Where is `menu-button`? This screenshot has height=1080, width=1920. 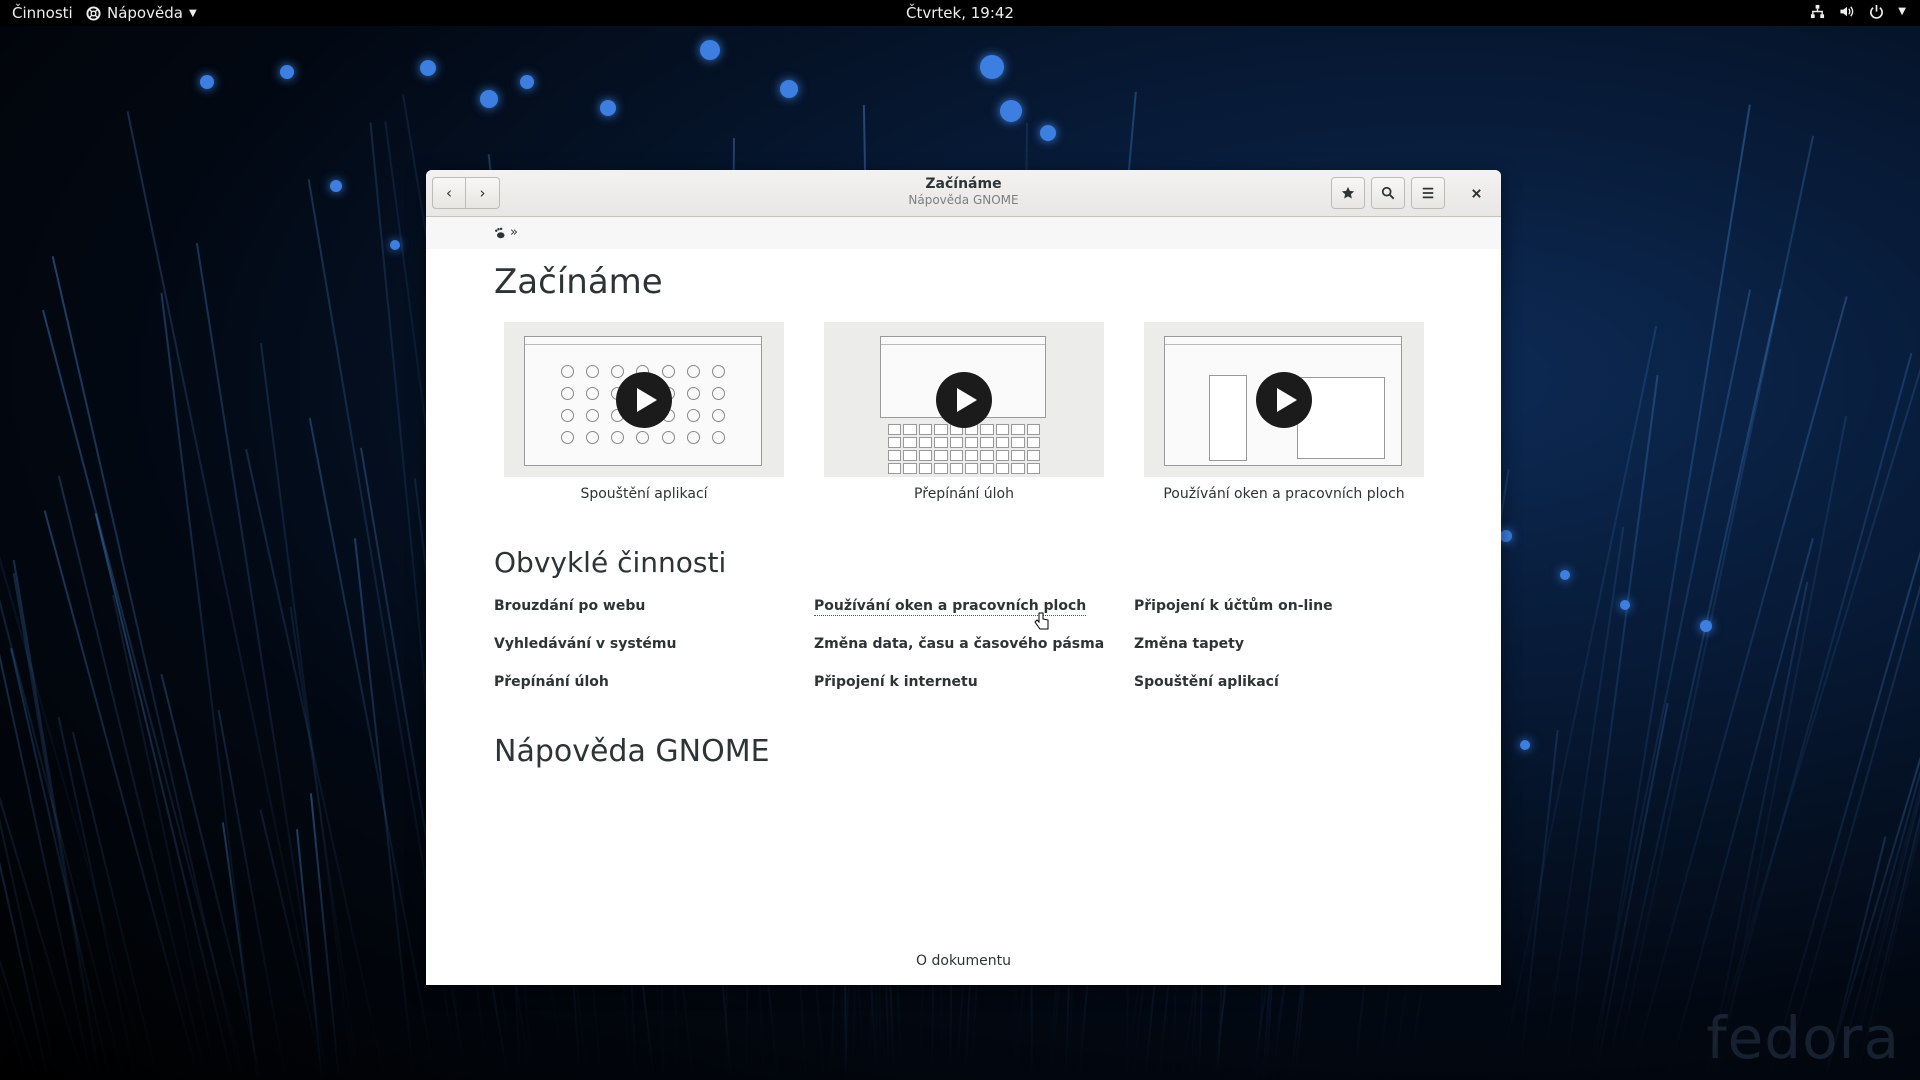 menu-button is located at coordinates (1428, 193).